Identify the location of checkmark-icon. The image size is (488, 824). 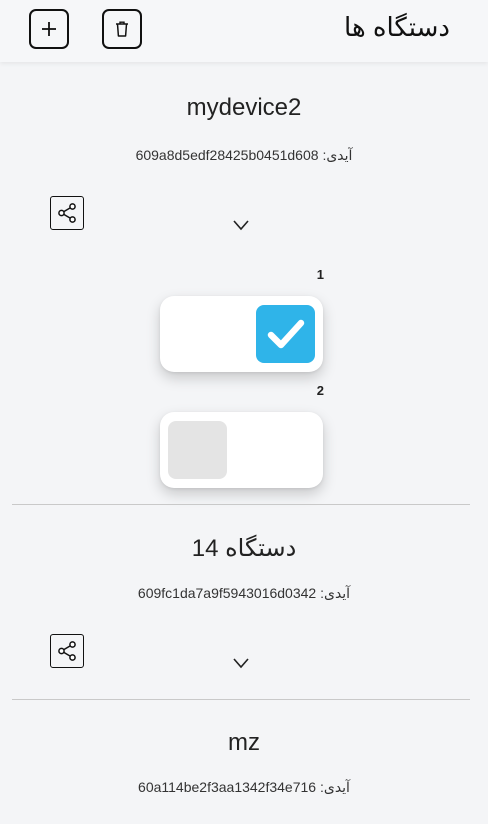
(285, 334).